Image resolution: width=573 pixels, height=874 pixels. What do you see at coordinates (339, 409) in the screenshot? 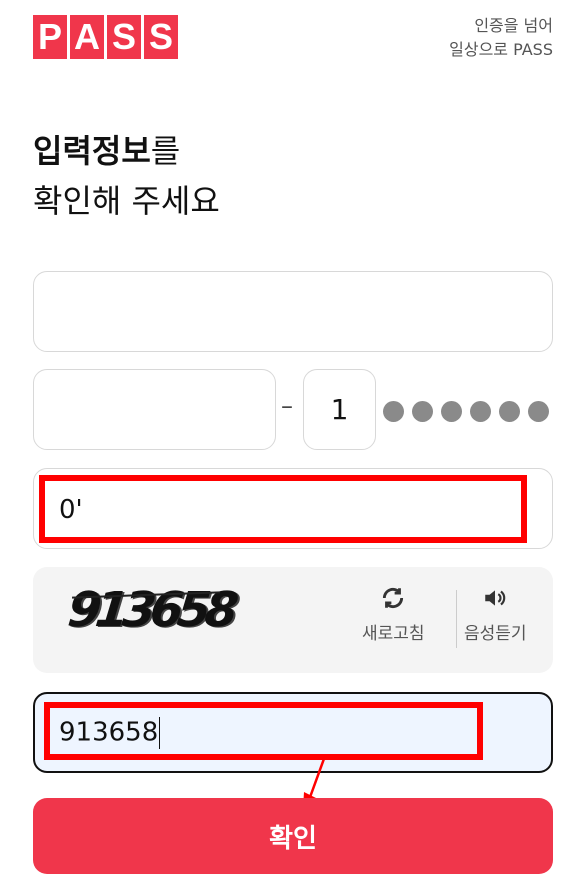
I see `gender-digit-input: 1` at bounding box center [339, 409].